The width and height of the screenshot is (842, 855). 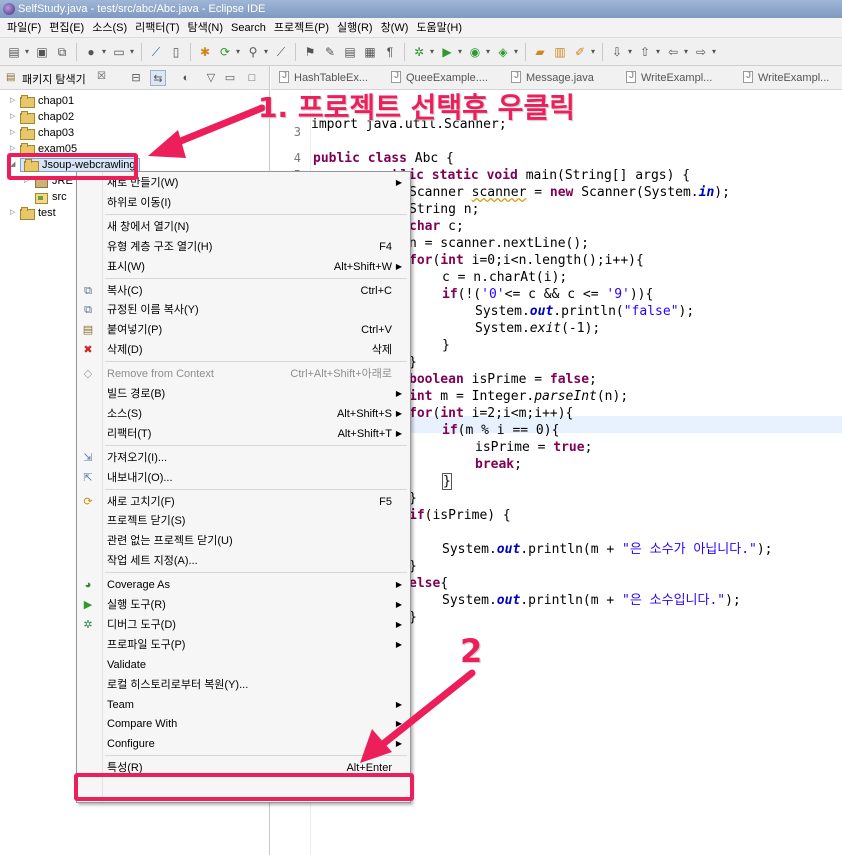 What do you see at coordinates (136, 78) in the screenshot?
I see `collapse-all-icon: ⊟` at bounding box center [136, 78].